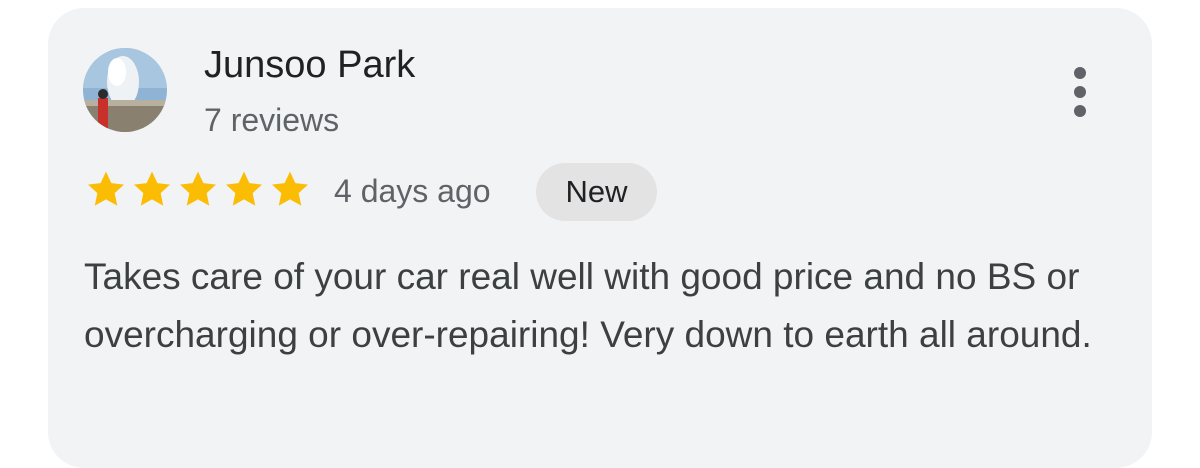 The width and height of the screenshot is (1200, 468). What do you see at coordinates (412, 191) in the screenshot?
I see `review-date: 4 days ago` at bounding box center [412, 191].